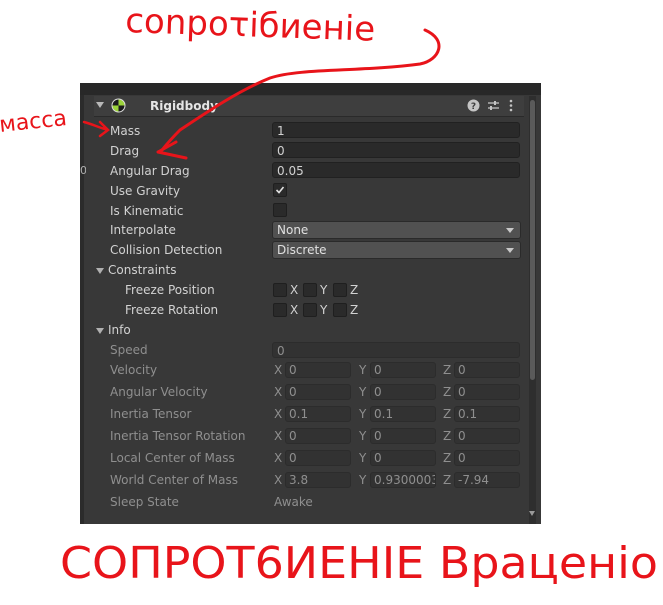 The image size is (663, 605). What do you see at coordinates (359, 563) in the screenshot?
I see `bottom-annotation: СОПРОТ6ИЕНІЕ Враценіо` at bounding box center [359, 563].